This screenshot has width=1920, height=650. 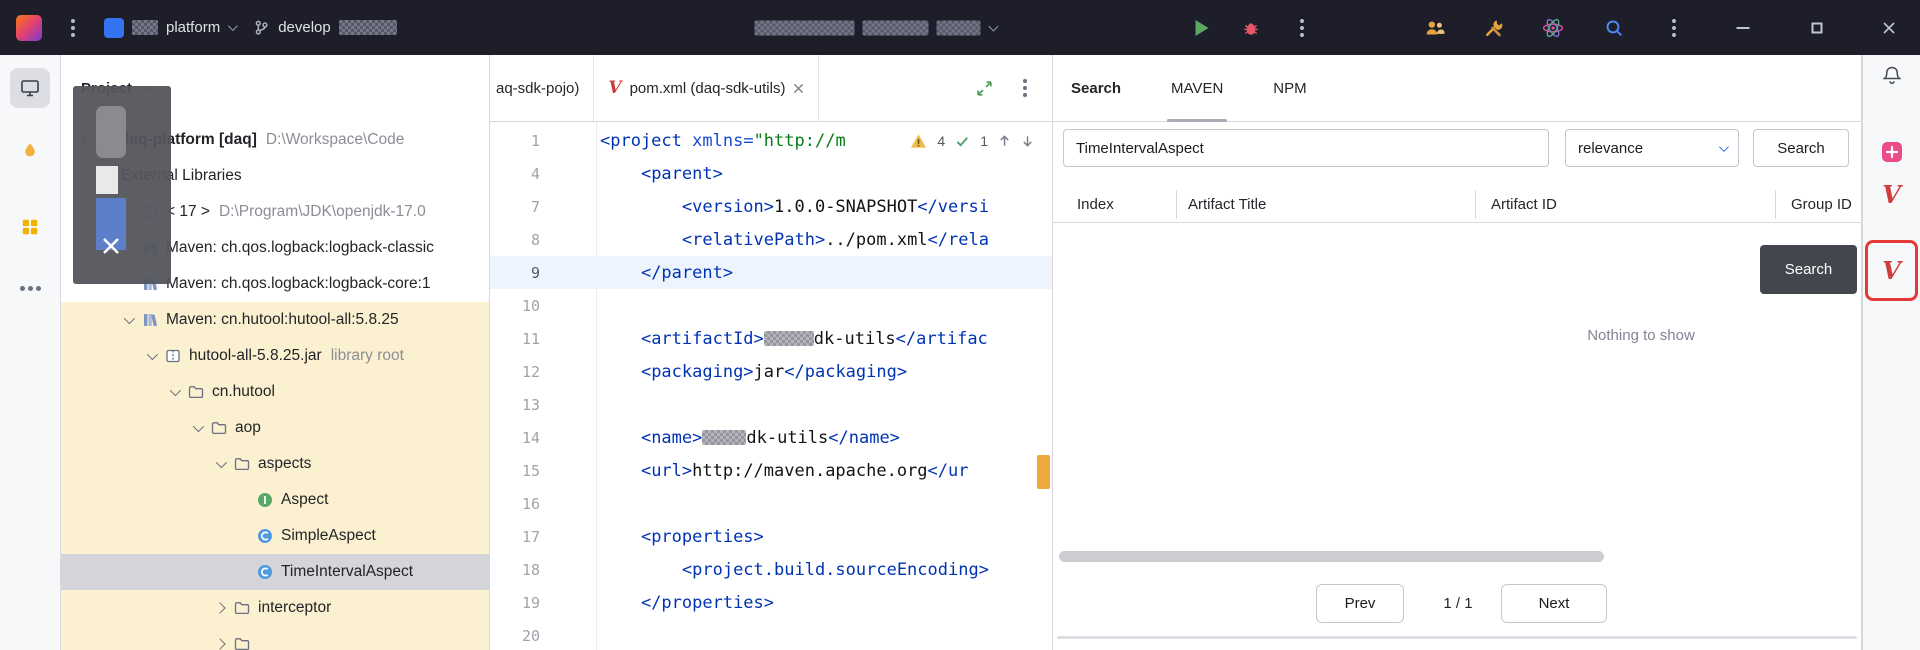 I want to click on code-line: 10, so click(x=771, y=305).